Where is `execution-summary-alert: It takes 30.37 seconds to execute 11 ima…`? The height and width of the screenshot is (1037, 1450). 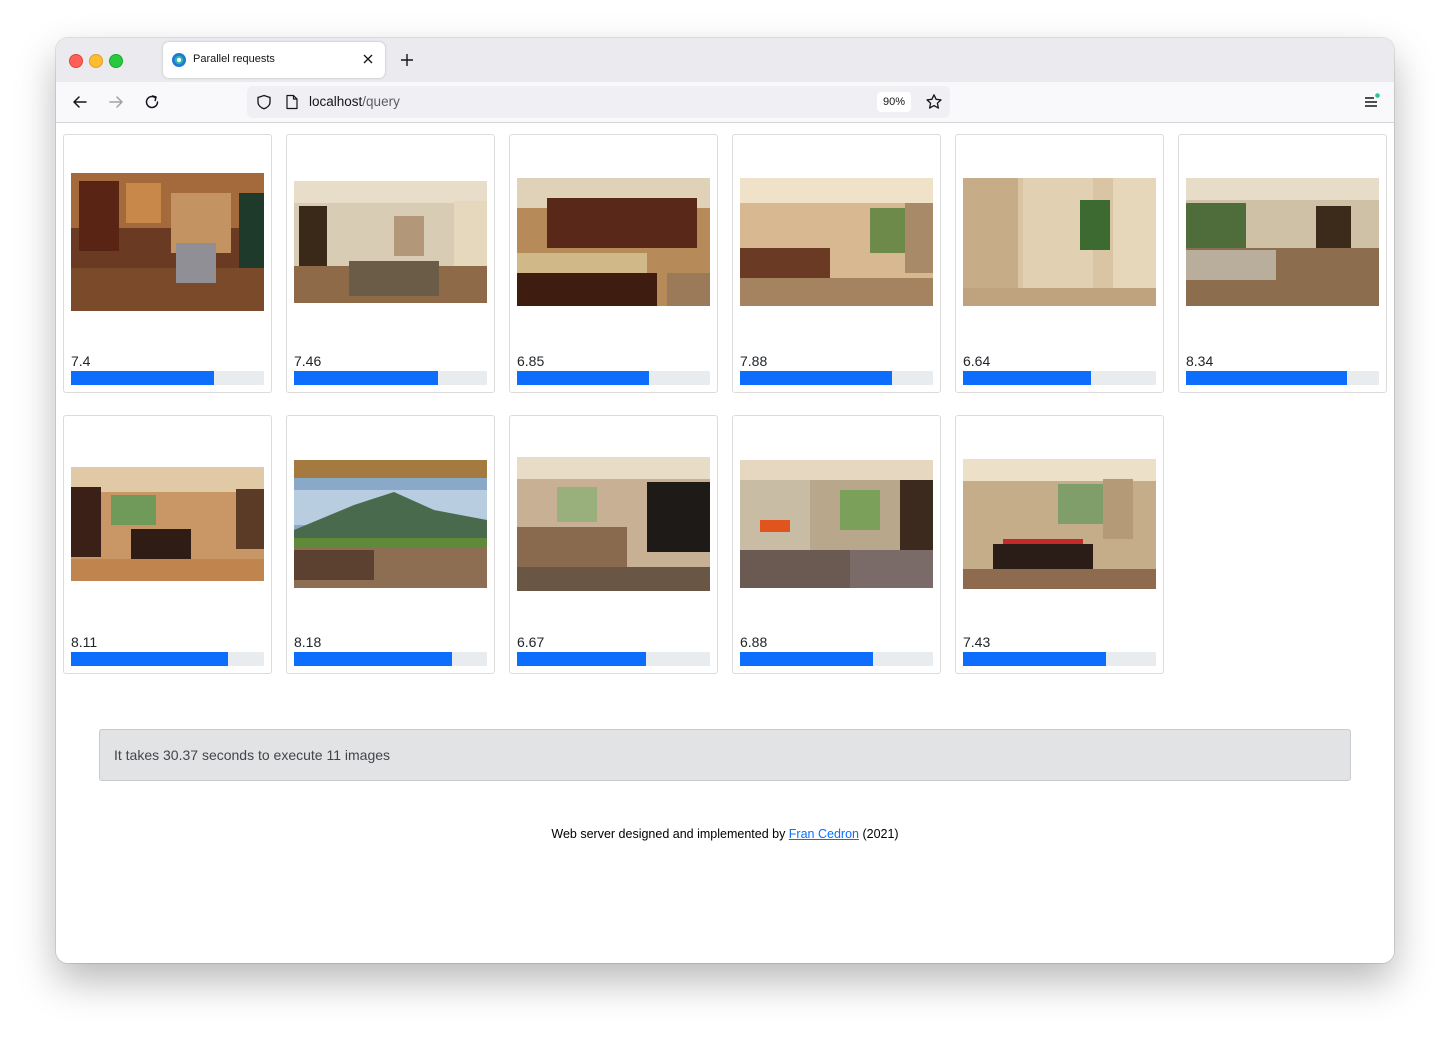
execution-summary-alert: It takes 30.37 seconds to execute 11 ima… is located at coordinates (725, 755).